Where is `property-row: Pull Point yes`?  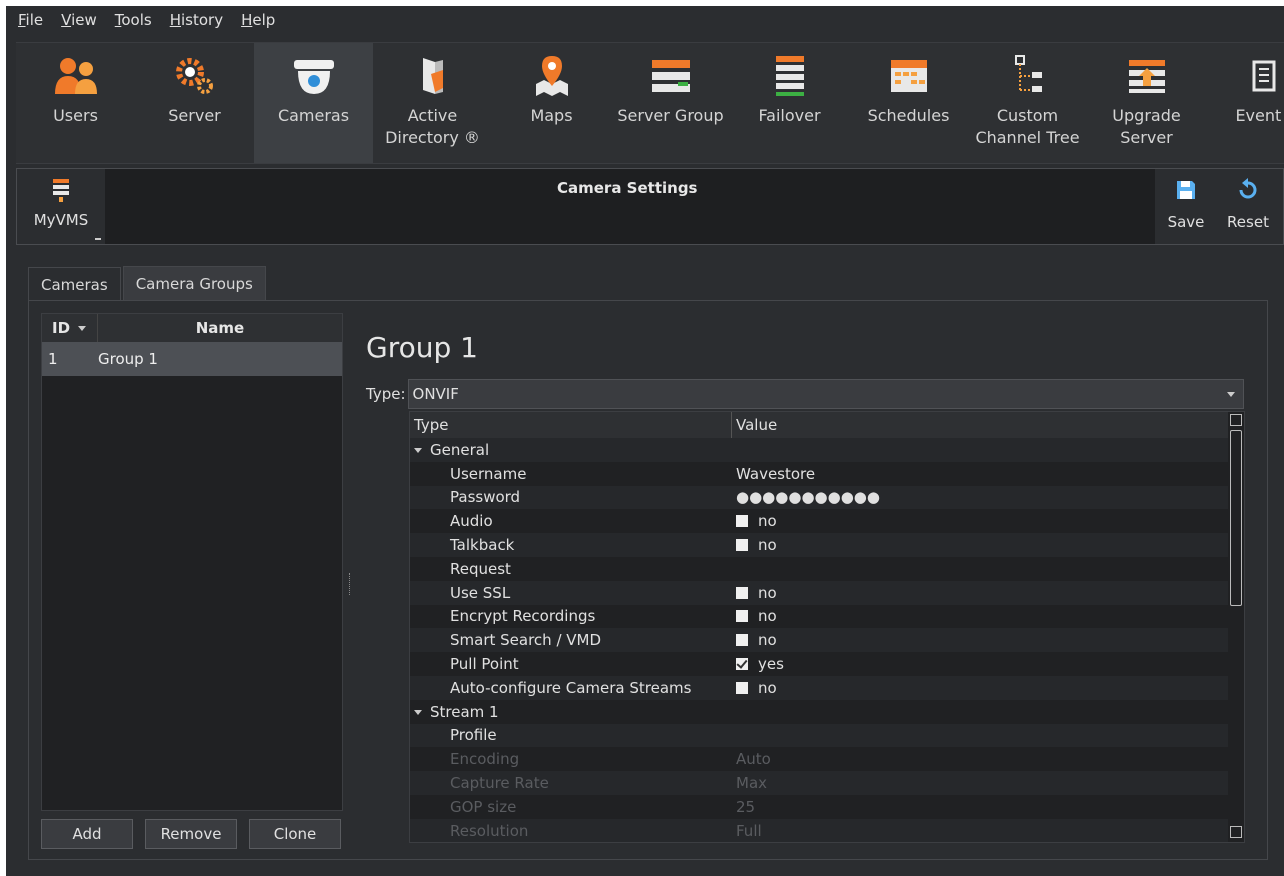 property-row: Pull Point yes is located at coordinates (819, 664).